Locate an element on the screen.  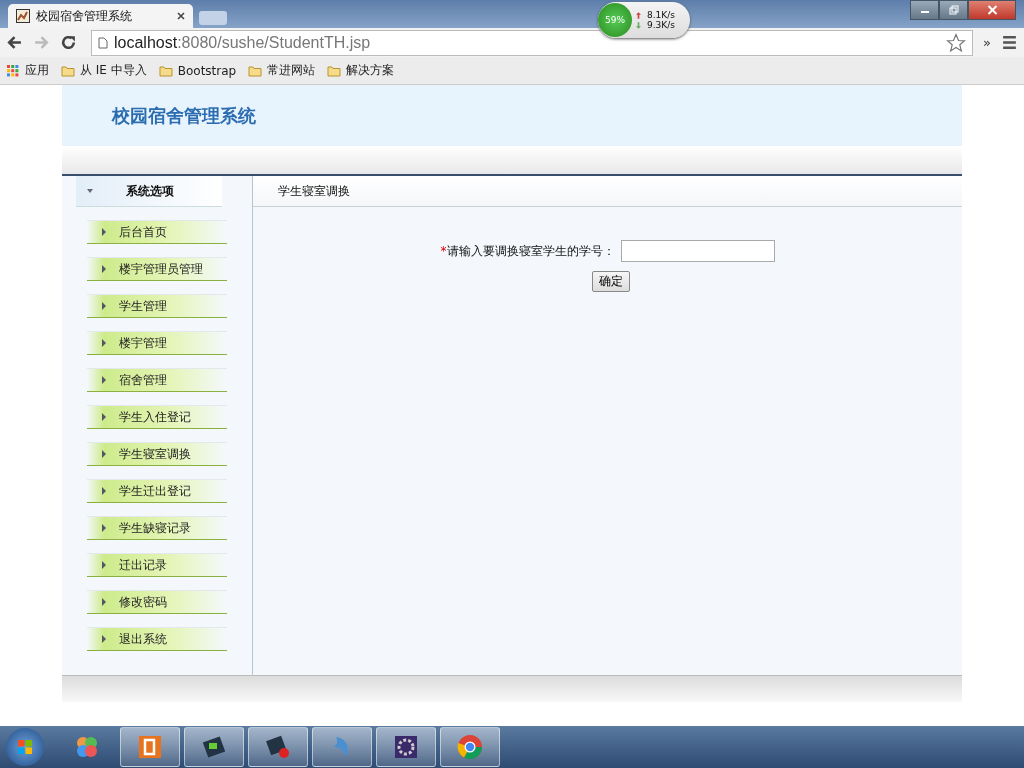
bookmark-item: 应用 is located at coordinates (27, 70).